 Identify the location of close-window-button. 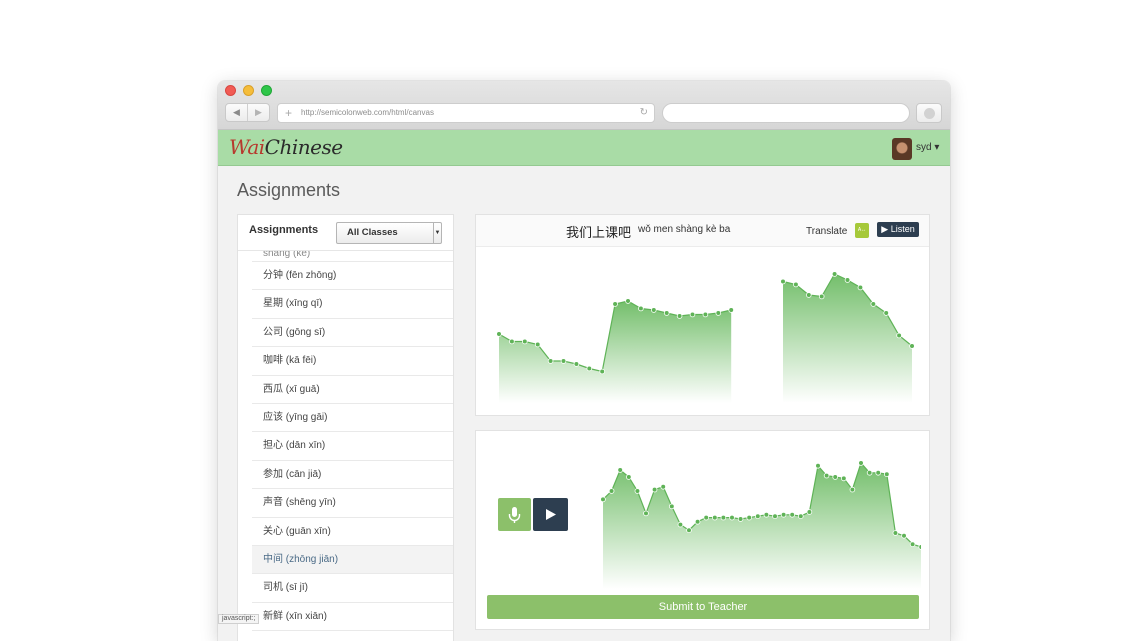
(230, 90).